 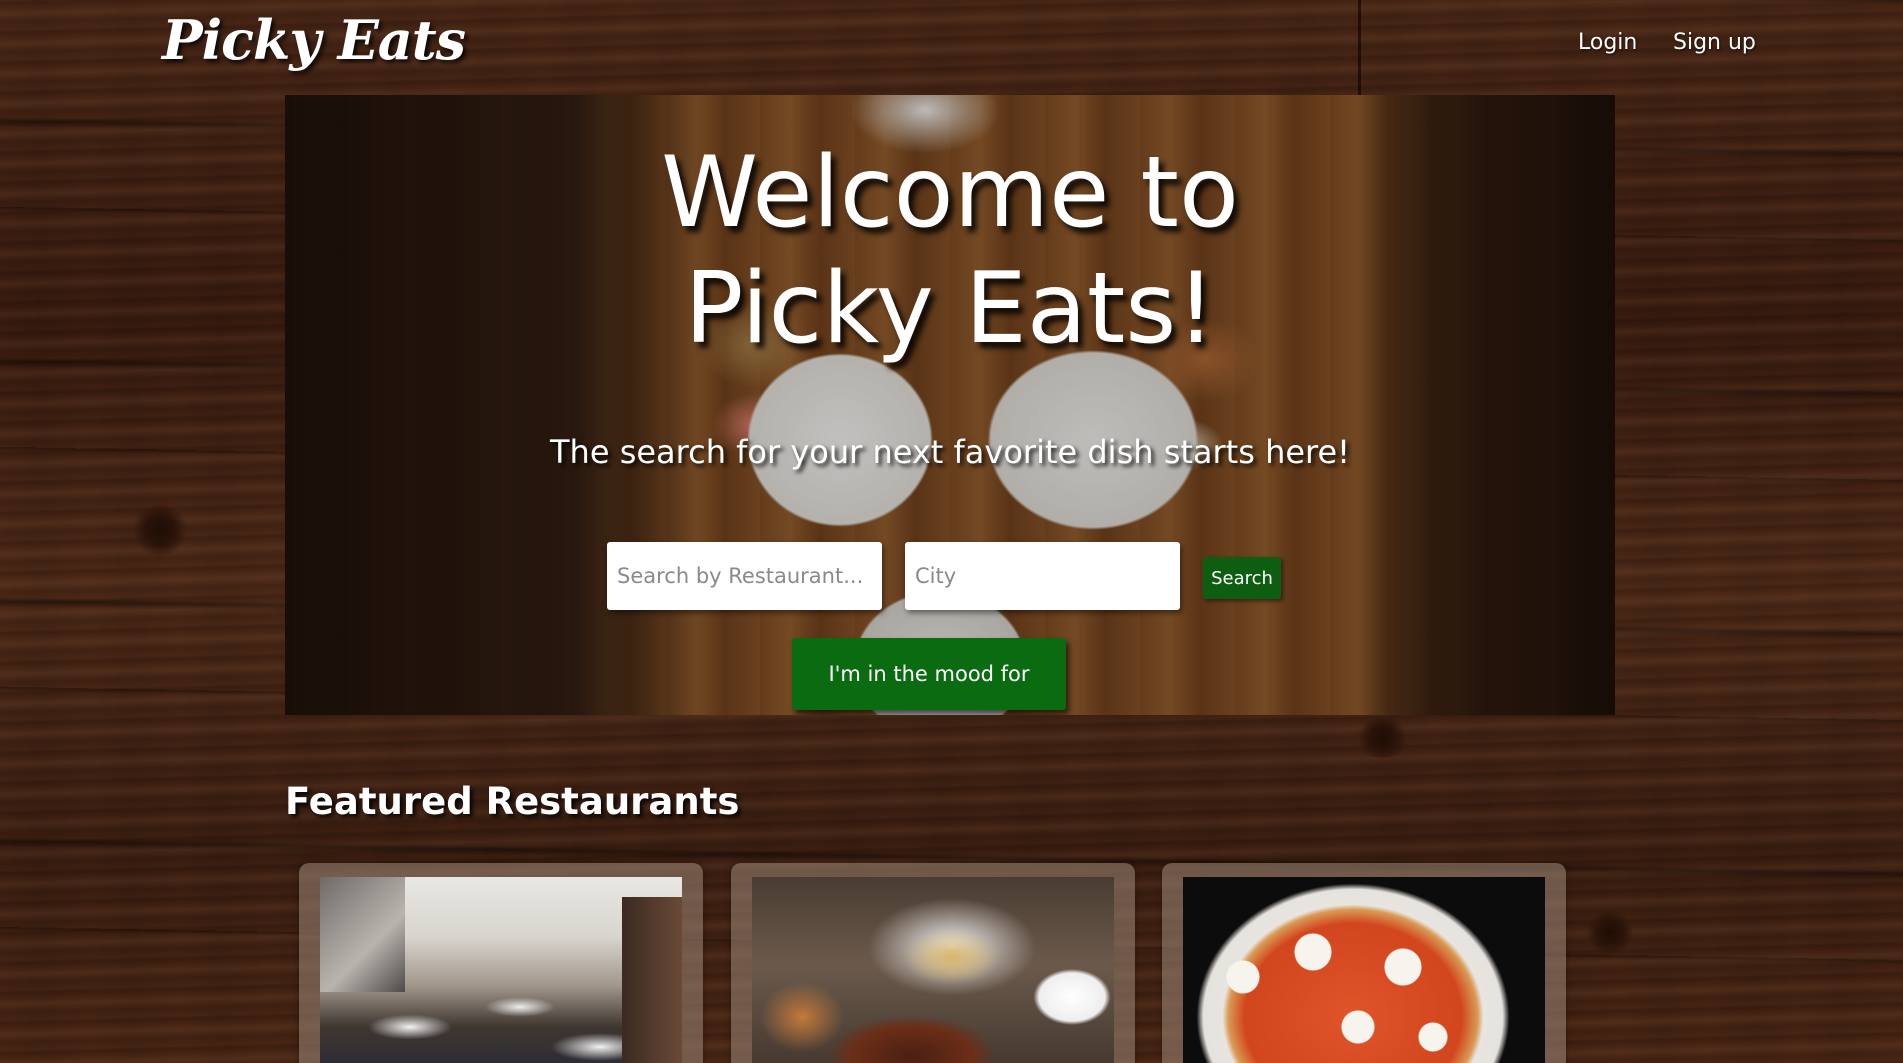 I want to click on login-link: Login, so click(x=1607, y=42).